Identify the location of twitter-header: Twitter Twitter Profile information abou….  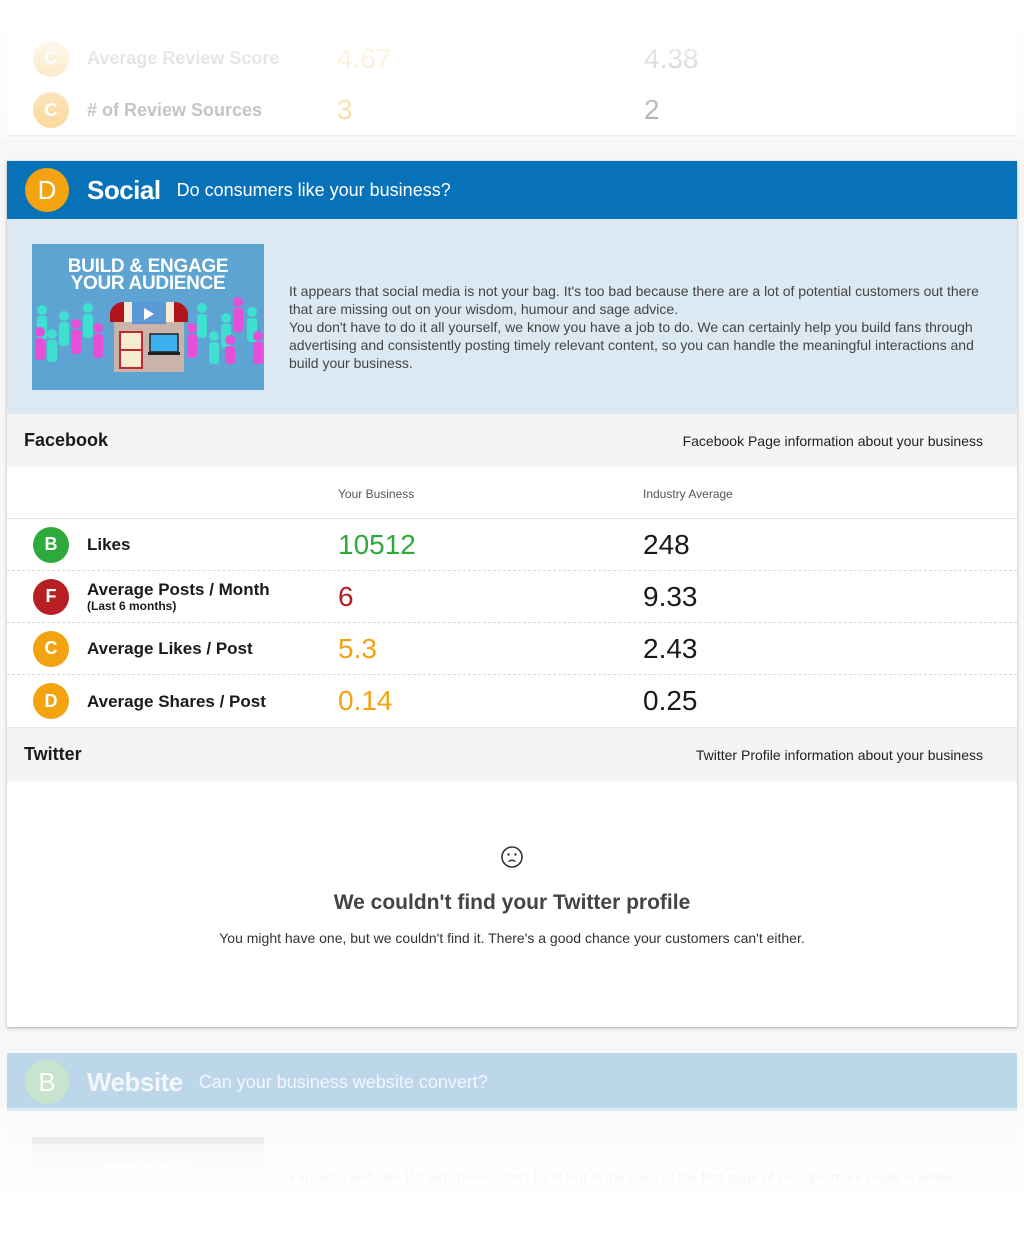
(512, 754).